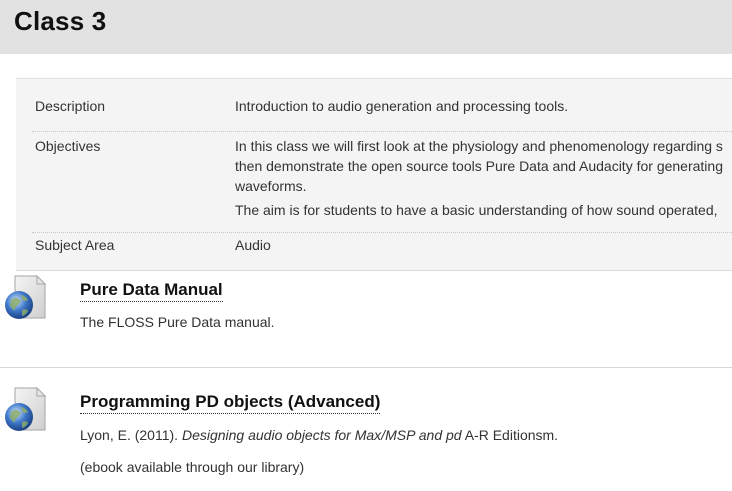 The image size is (732, 491). Describe the element at coordinates (151, 291) in the screenshot. I see `item-title-link: Pure Data Manual` at that location.